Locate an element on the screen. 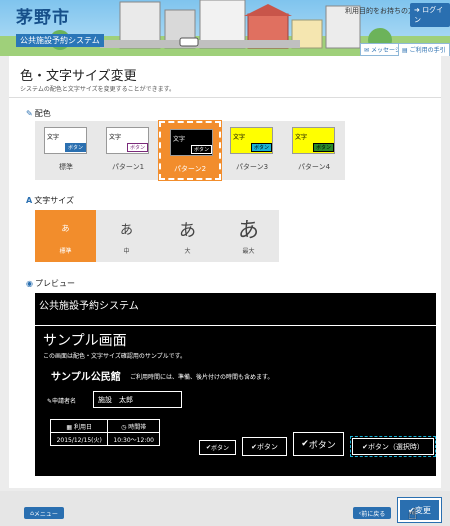 This screenshot has width=450, height=526. color-option: 文字 ボタンパターン1 is located at coordinates (128, 150).